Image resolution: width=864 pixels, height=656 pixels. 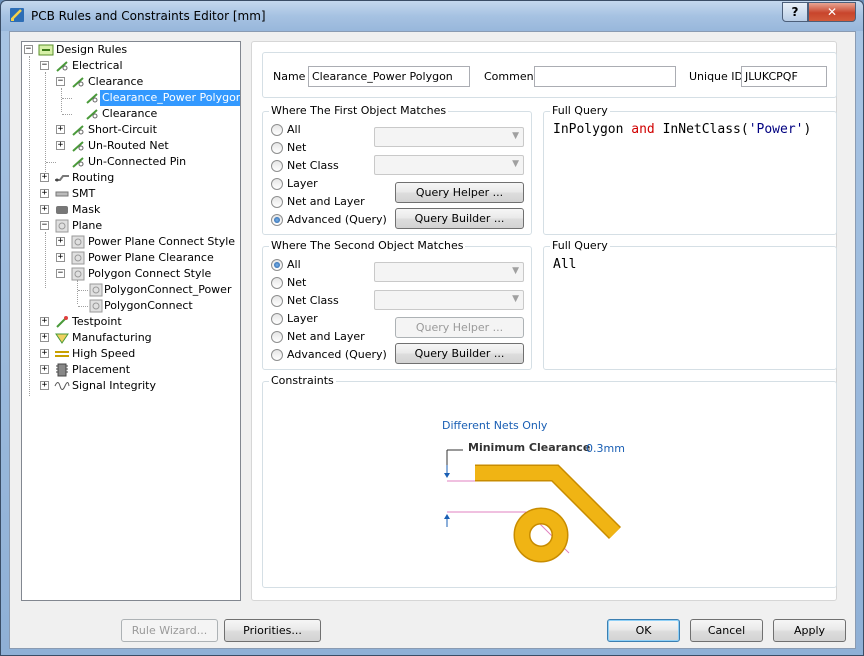 I want to click on second-net-combo: ▼, so click(x=449, y=272).